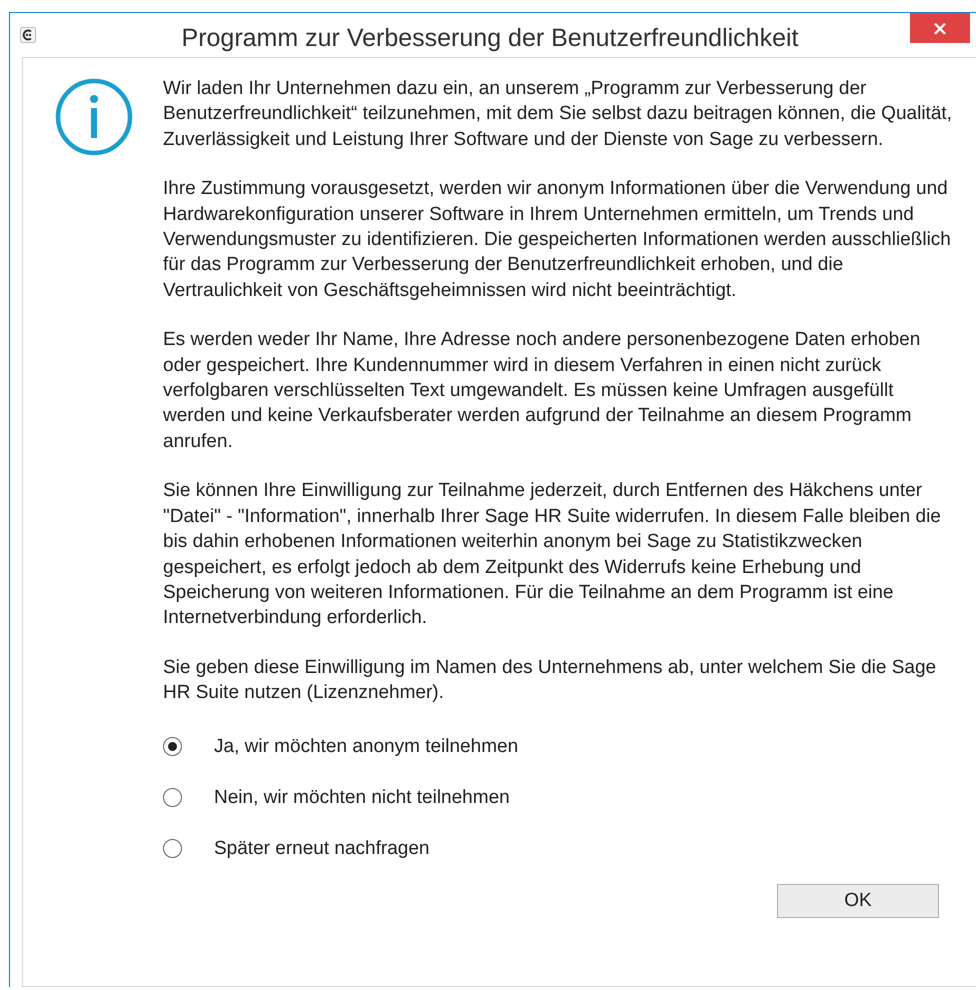  What do you see at coordinates (490, 37) in the screenshot?
I see `window-title: Programm zur Verbesserung der Benutzerfreundlichkeit` at bounding box center [490, 37].